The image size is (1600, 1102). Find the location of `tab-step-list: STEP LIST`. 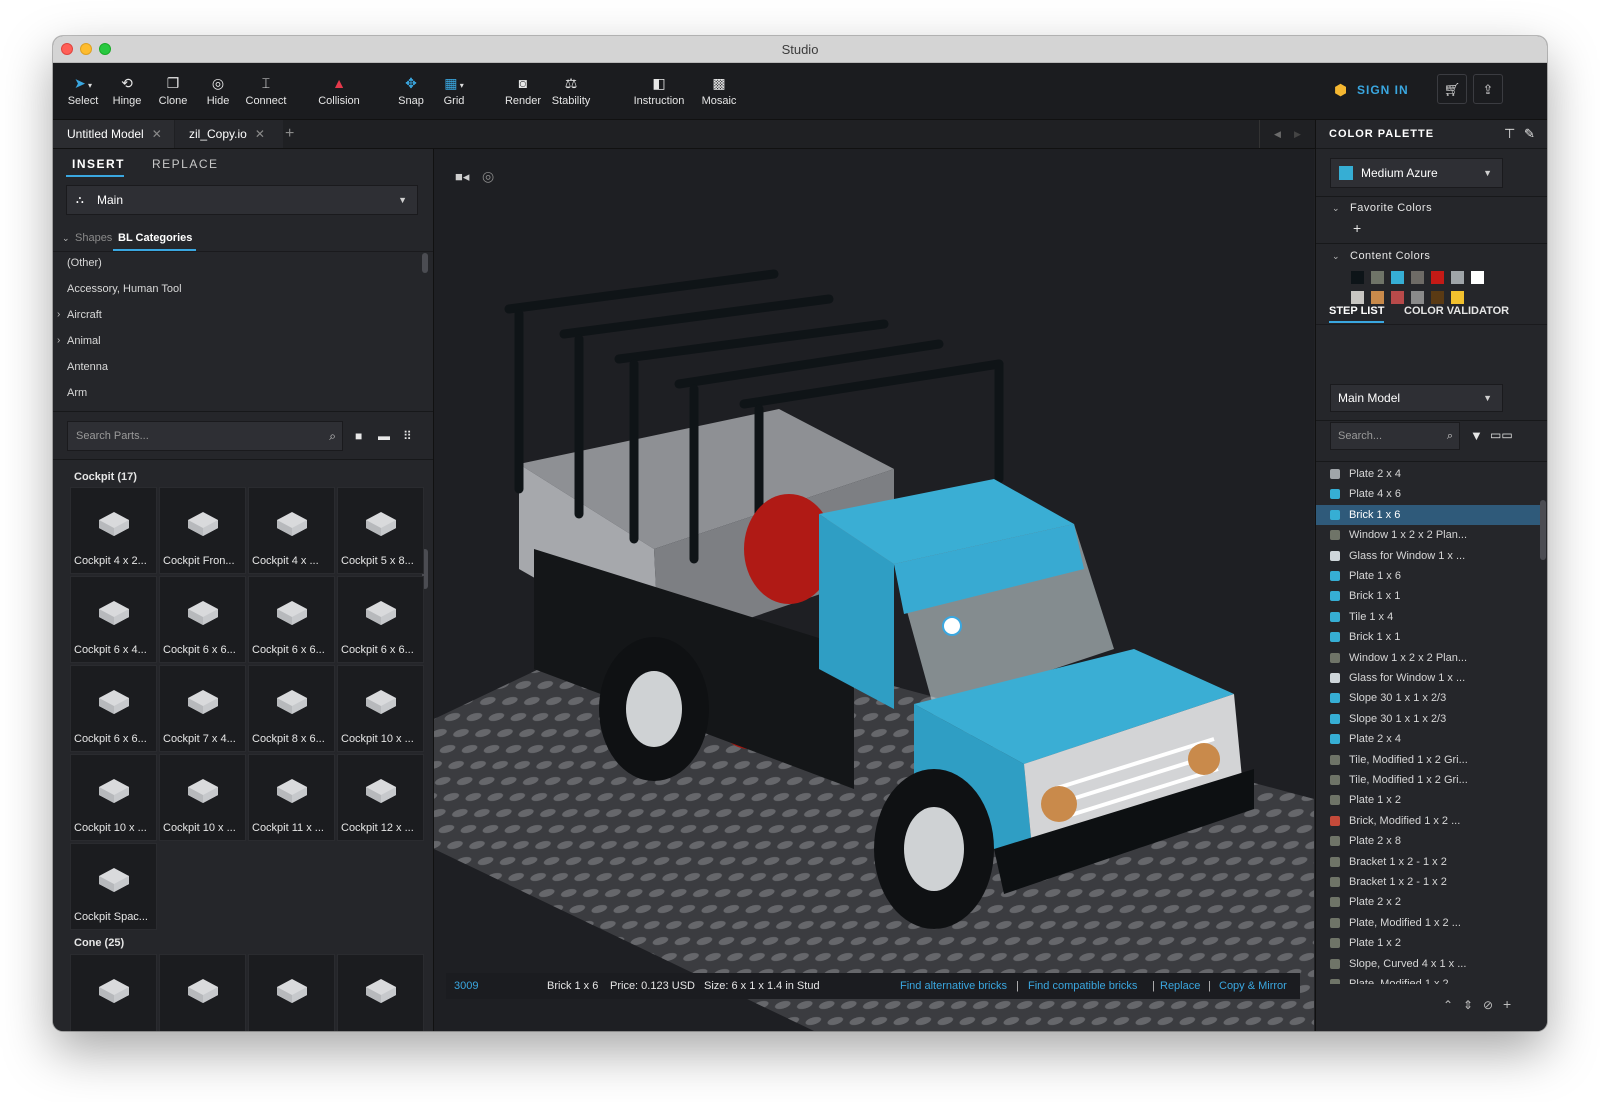

tab-step-list: STEP LIST is located at coordinates (1356, 311).